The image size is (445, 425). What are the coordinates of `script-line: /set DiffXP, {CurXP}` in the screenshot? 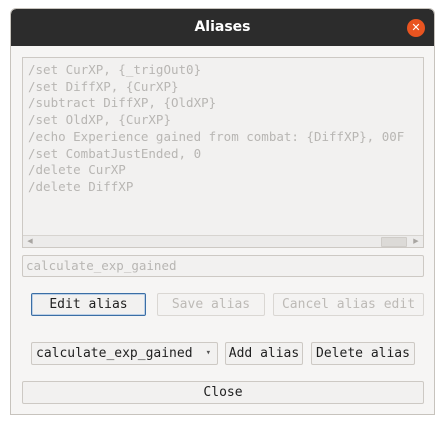 It's located at (103, 86).